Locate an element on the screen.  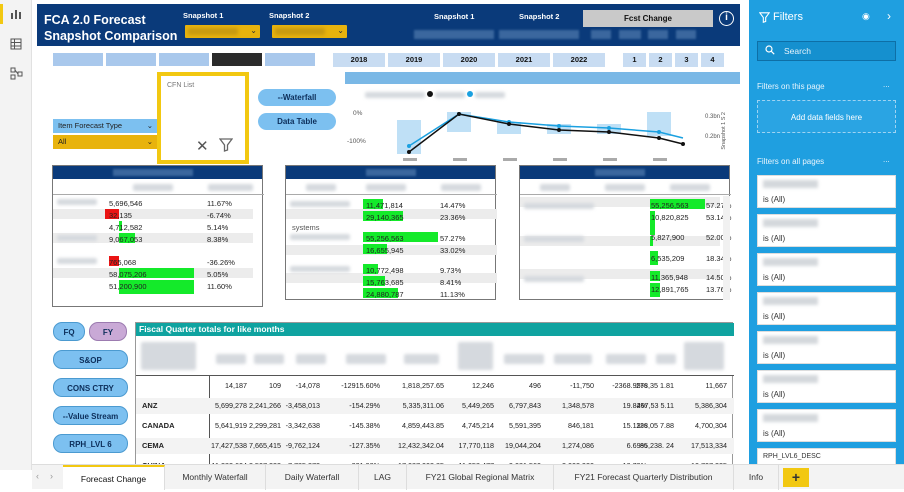
tab-lag: LAG is located at coordinates (383, 477).